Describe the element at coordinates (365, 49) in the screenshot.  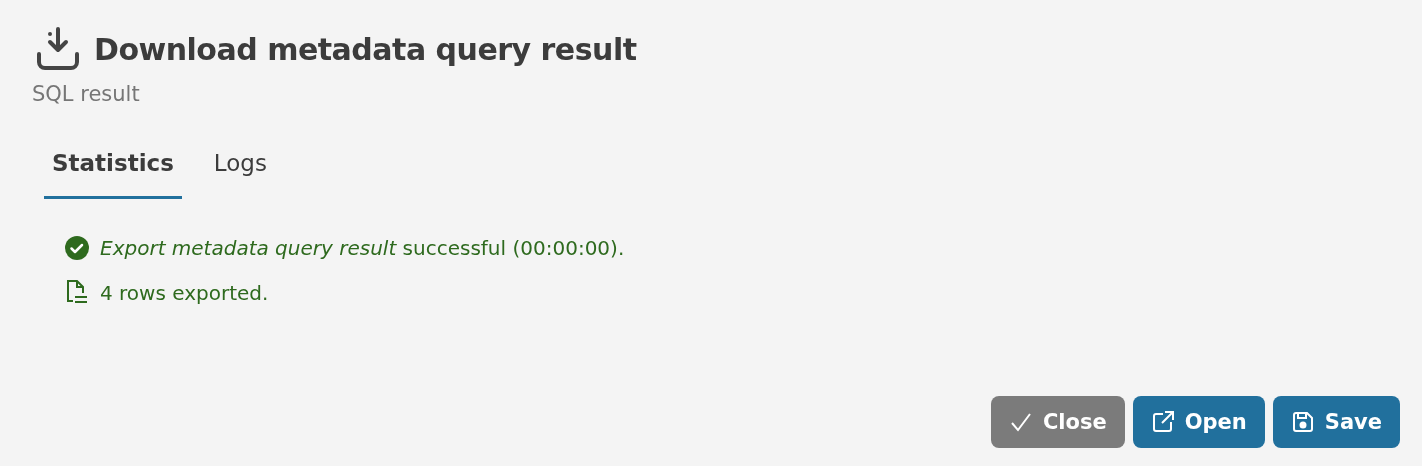
I see `dialog-title: Download metadata query result` at that location.